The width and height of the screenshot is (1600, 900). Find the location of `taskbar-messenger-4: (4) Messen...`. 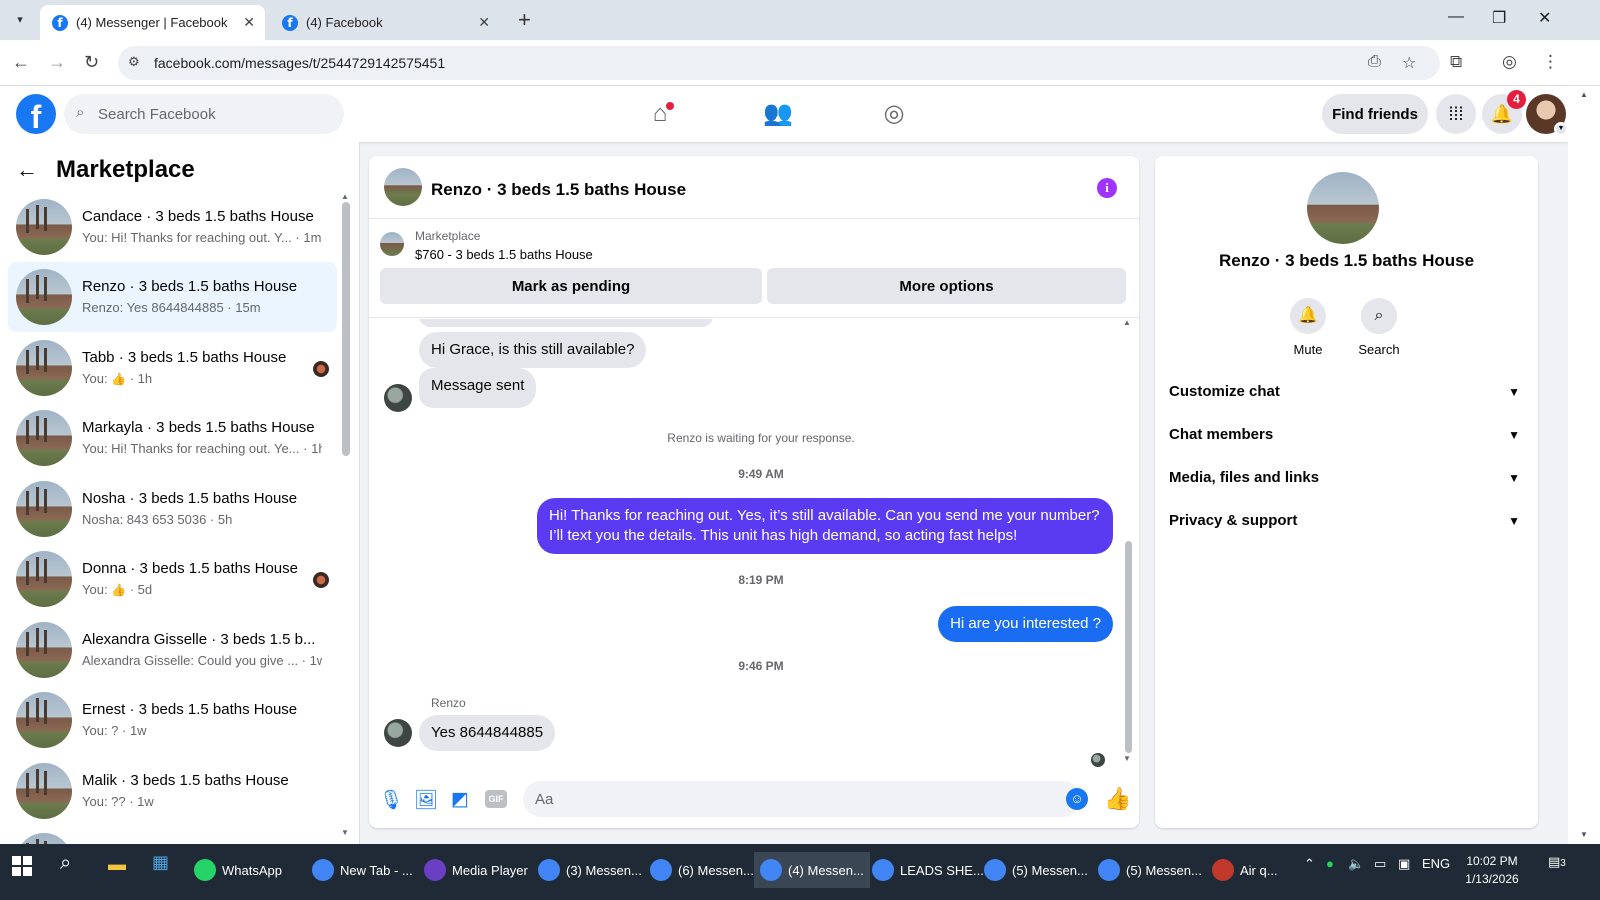

taskbar-messenger-4: (4) Messen... is located at coordinates (812, 870).